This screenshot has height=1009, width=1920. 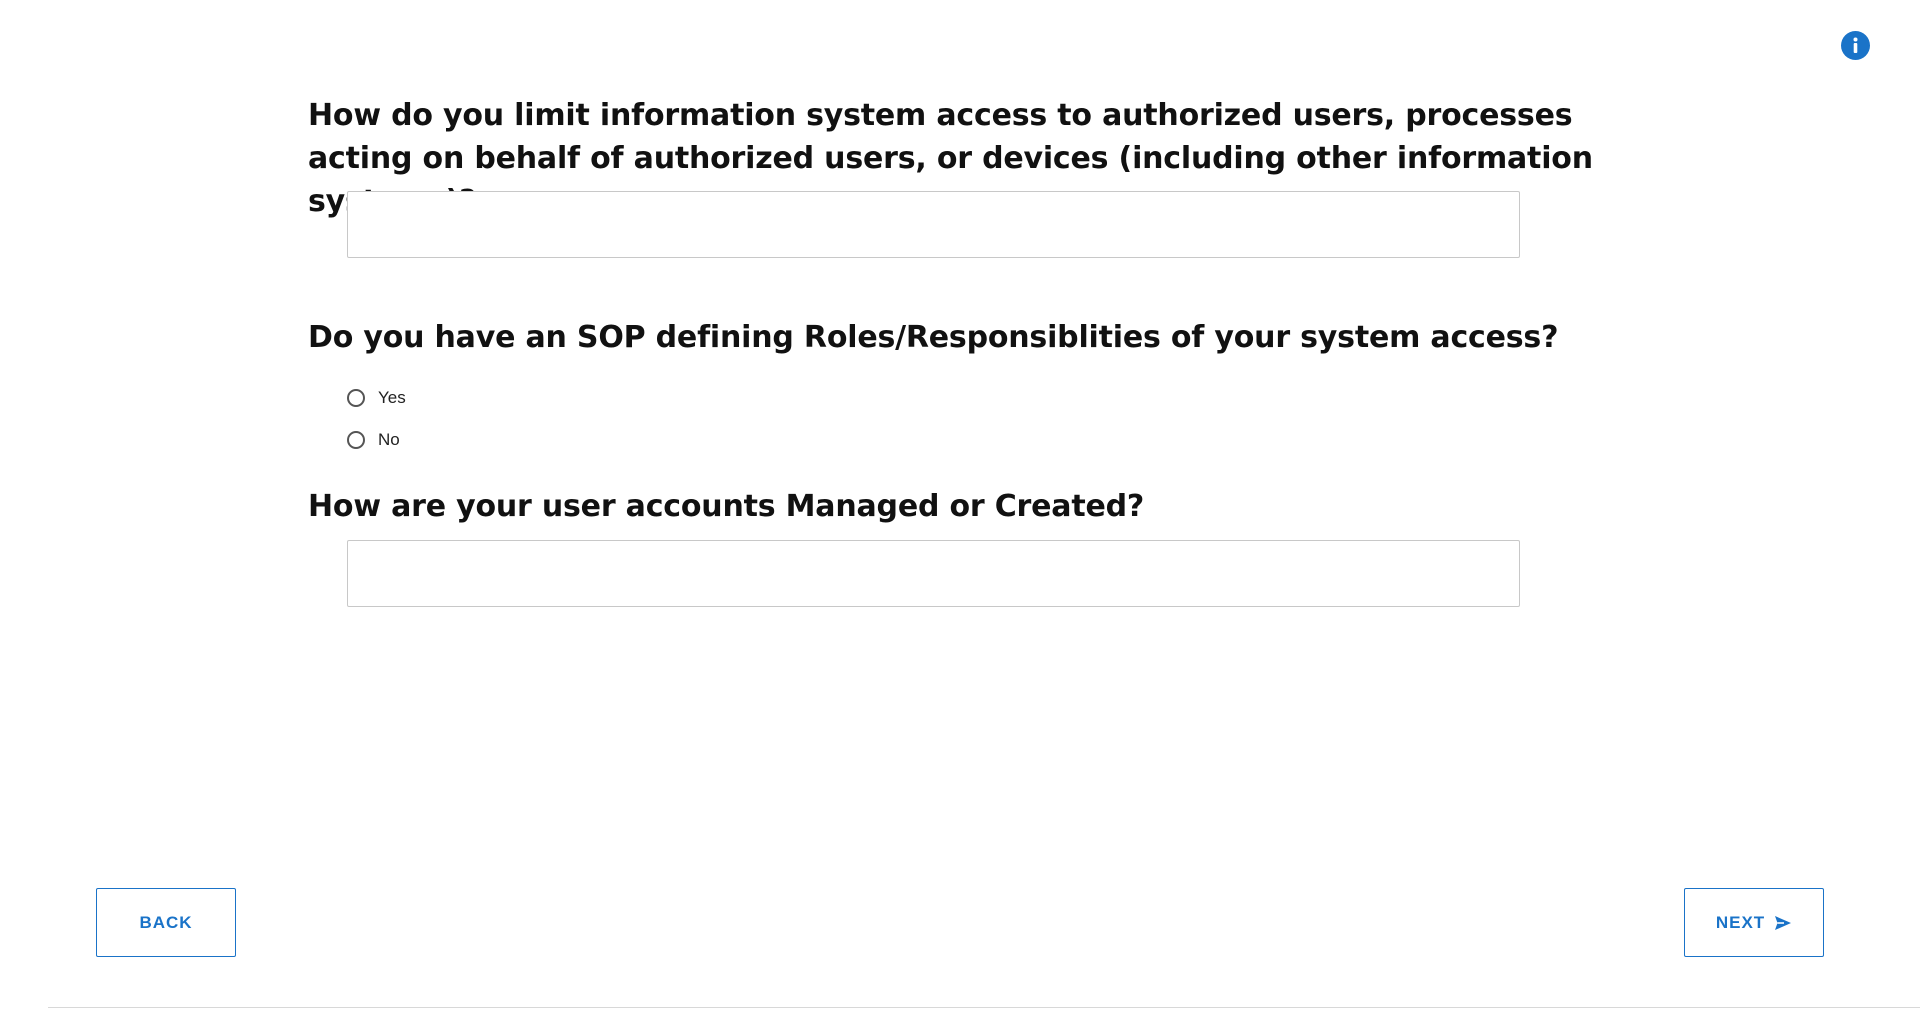 What do you see at coordinates (356, 440) in the screenshot?
I see `radio-button-no` at bounding box center [356, 440].